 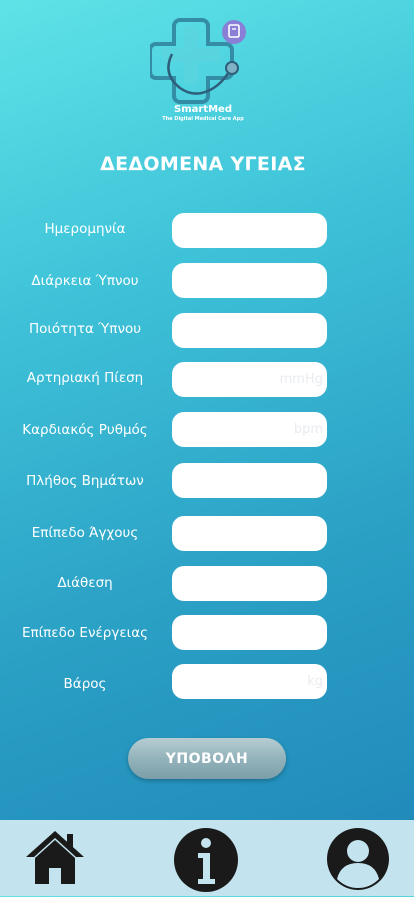 What do you see at coordinates (85, 684) in the screenshot?
I see `weight-label: Βάρος` at bounding box center [85, 684].